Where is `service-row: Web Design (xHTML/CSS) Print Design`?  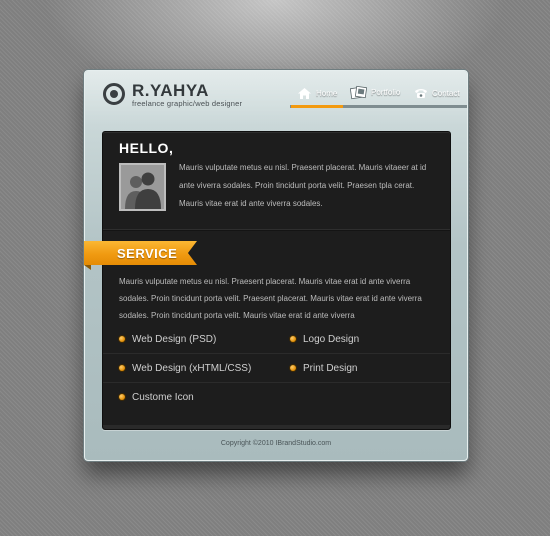
service-row: Web Design (xHTML/CSS) Print Design is located at coordinates (276, 368).